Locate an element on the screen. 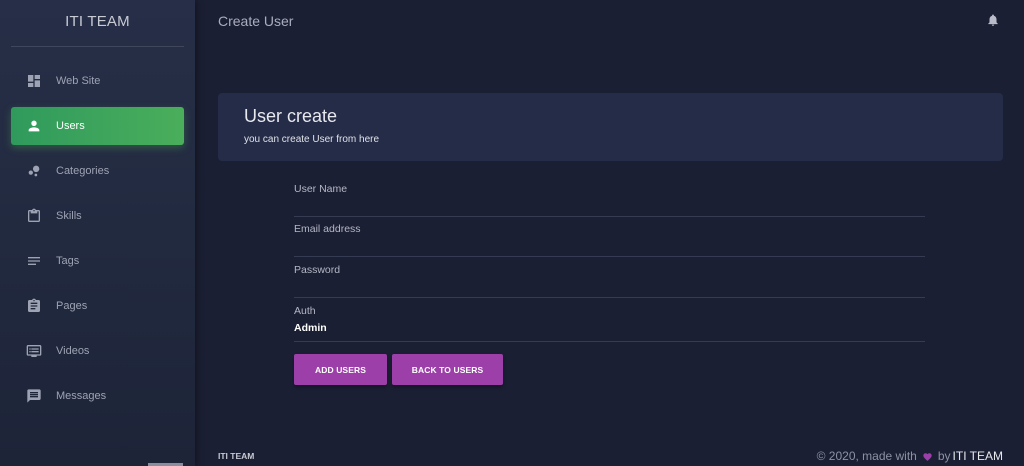 The image size is (1024, 466). clipboard-icon is located at coordinates (34, 216).